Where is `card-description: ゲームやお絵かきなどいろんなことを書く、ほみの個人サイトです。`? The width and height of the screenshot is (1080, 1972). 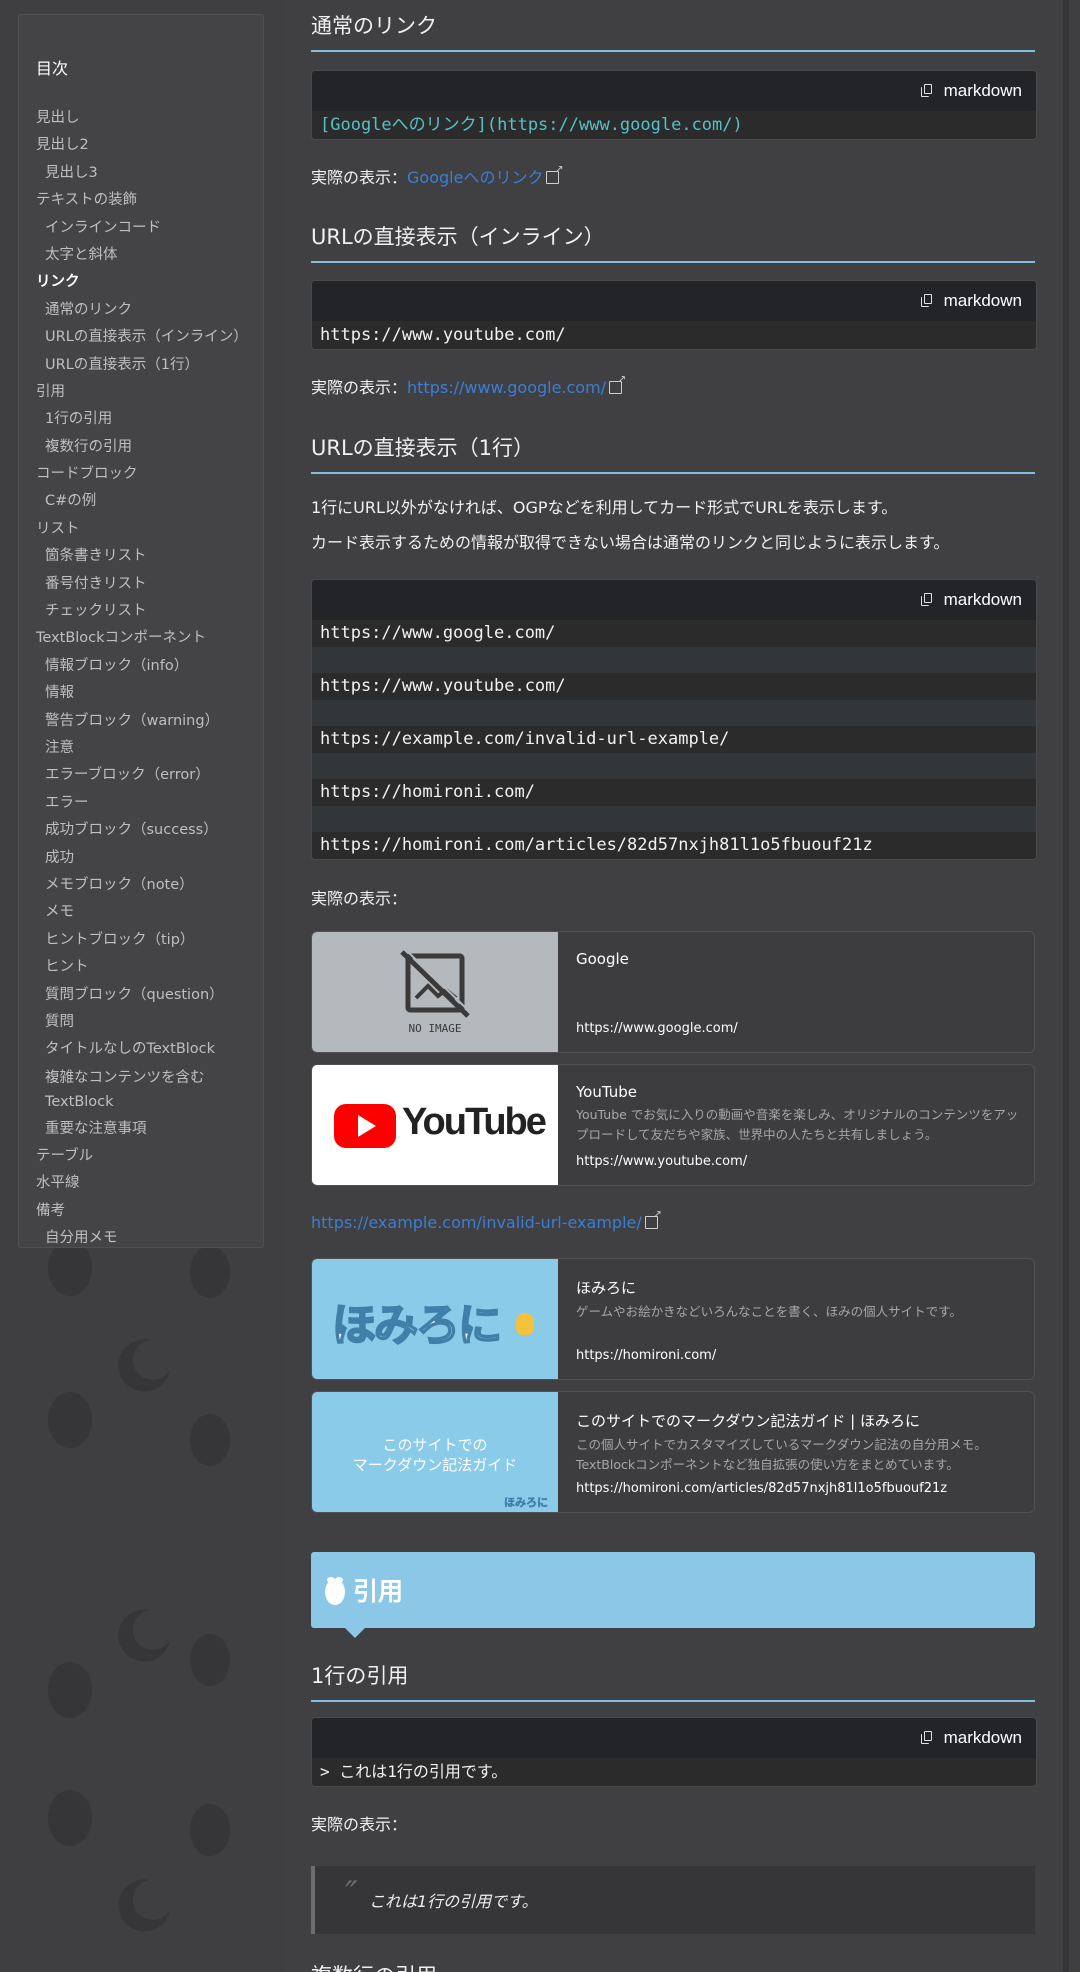
card-description: ゲームやお絵かきなどいろんなことを書く、ほみの個人サイトです。 is located at coordinates (769, 1311).